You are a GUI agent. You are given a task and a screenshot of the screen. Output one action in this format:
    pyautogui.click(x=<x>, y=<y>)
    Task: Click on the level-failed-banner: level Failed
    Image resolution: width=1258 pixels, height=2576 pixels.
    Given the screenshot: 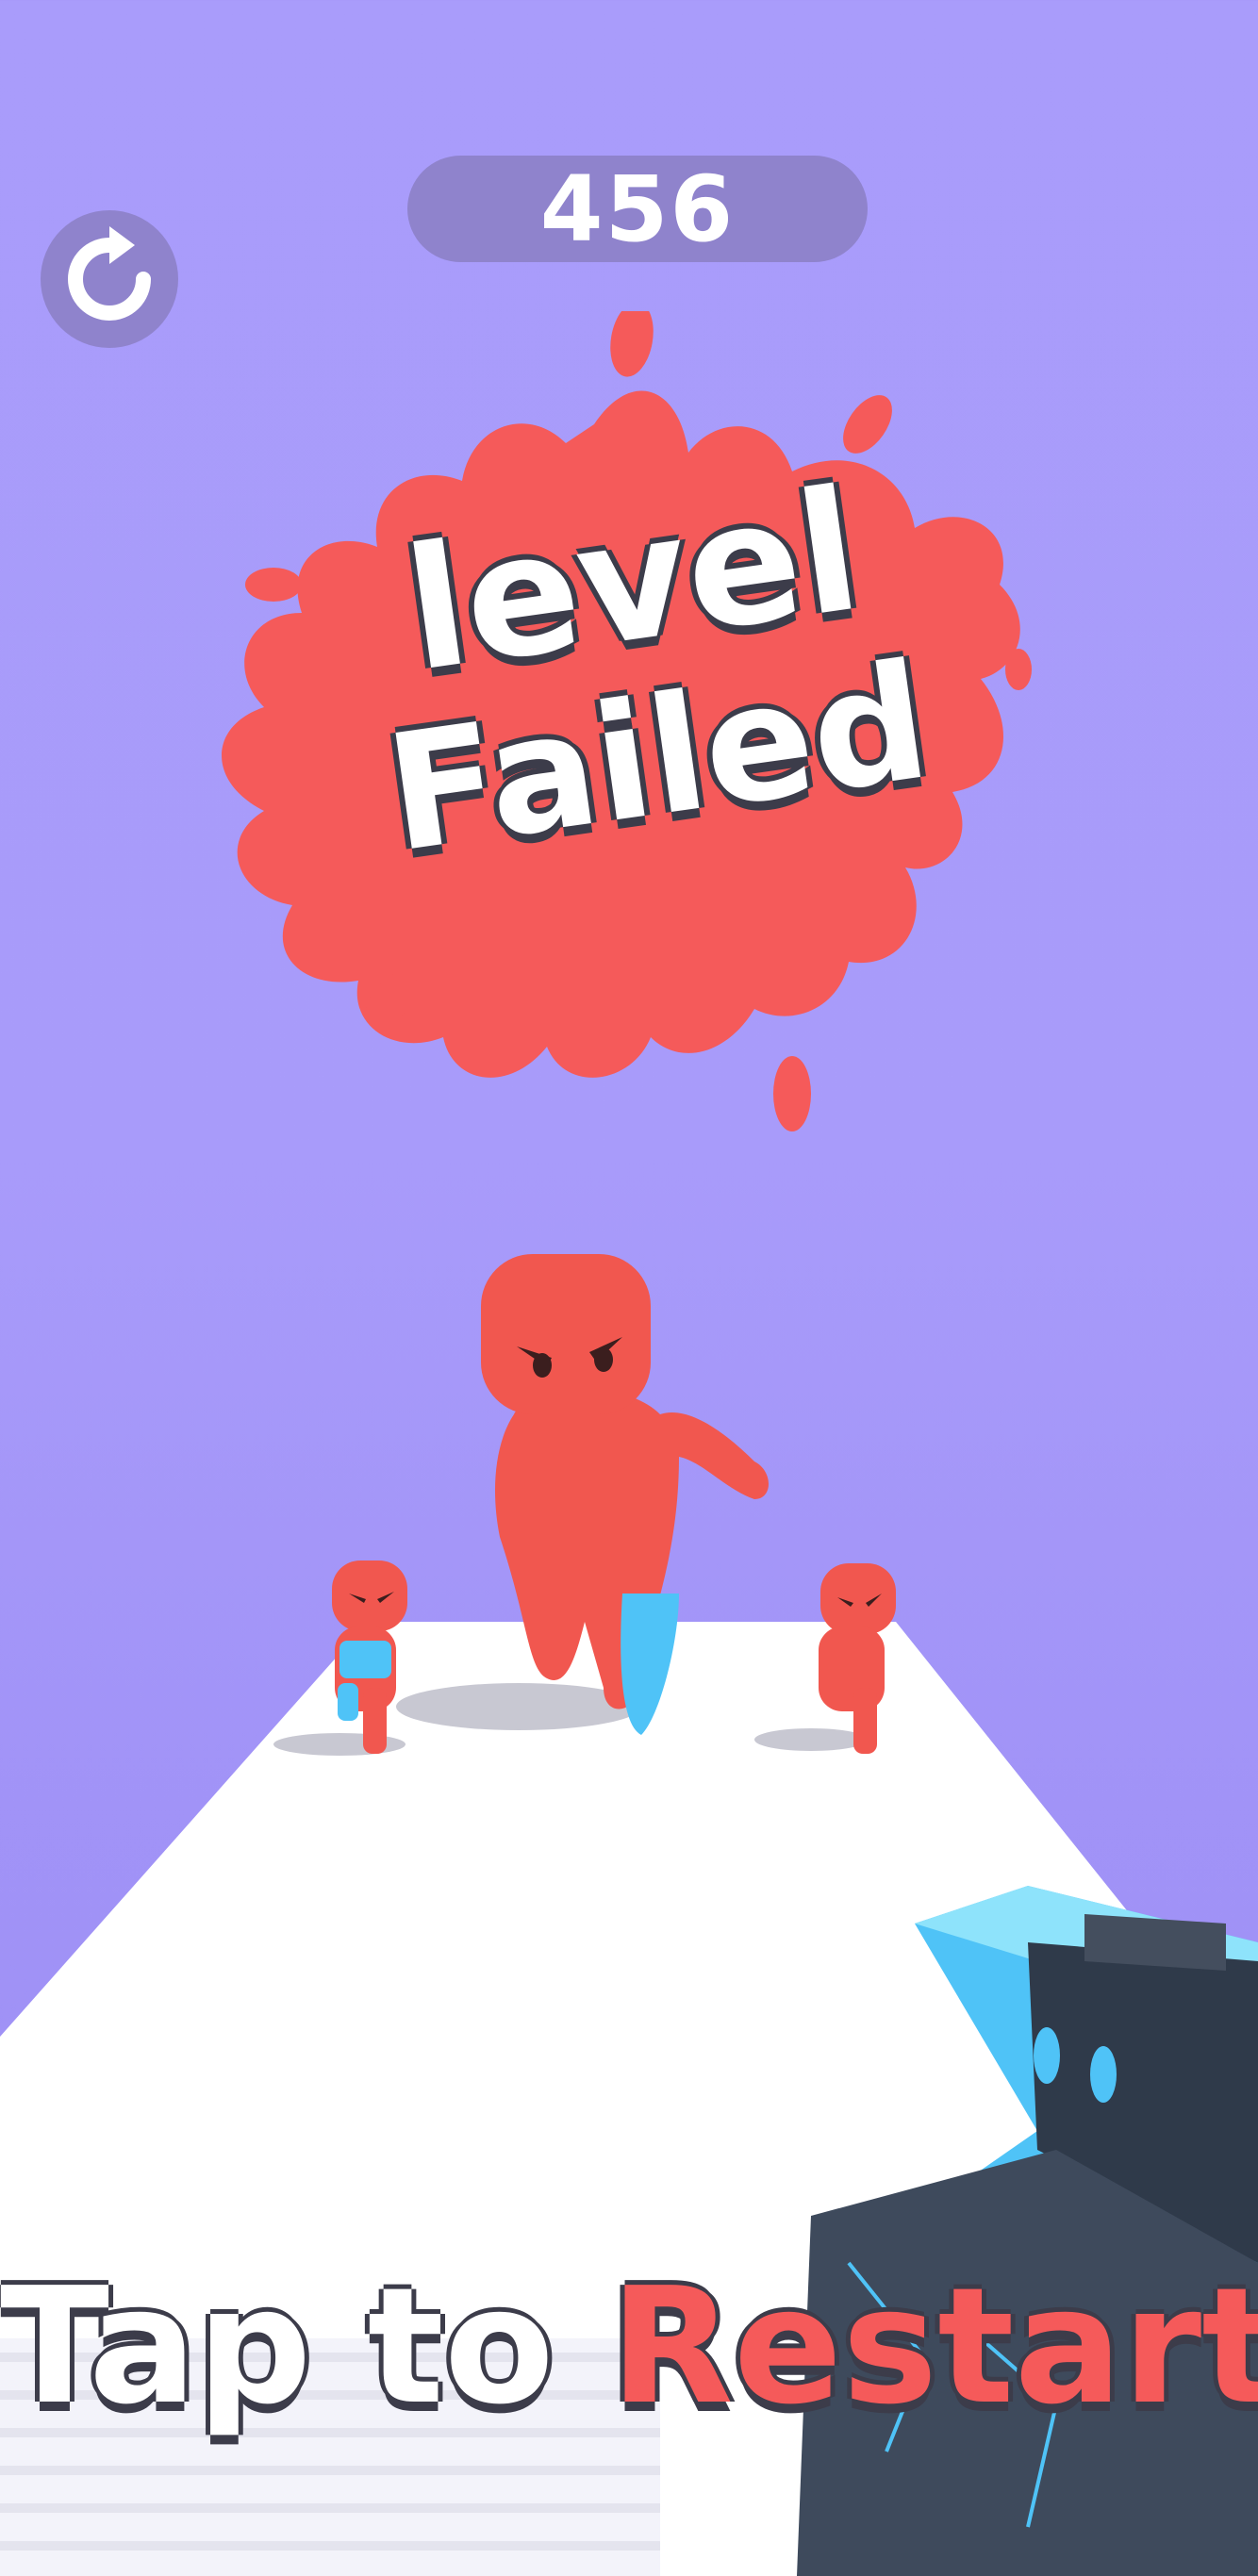 What is the action you would take?
    pyautogui.click(x=650, y=707)
    